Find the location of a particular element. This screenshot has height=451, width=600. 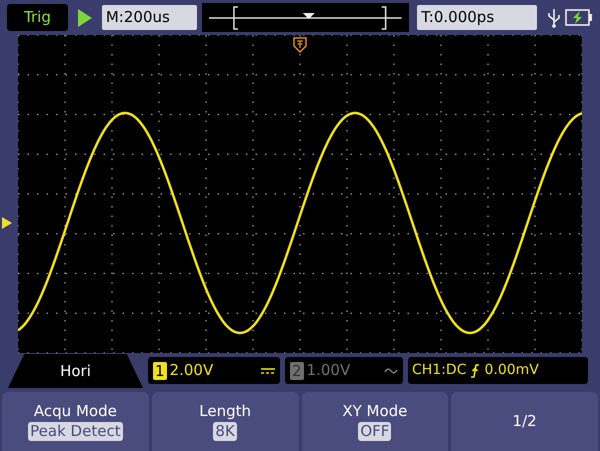

trigger-status: Trig is located at coordinates (37, 17).